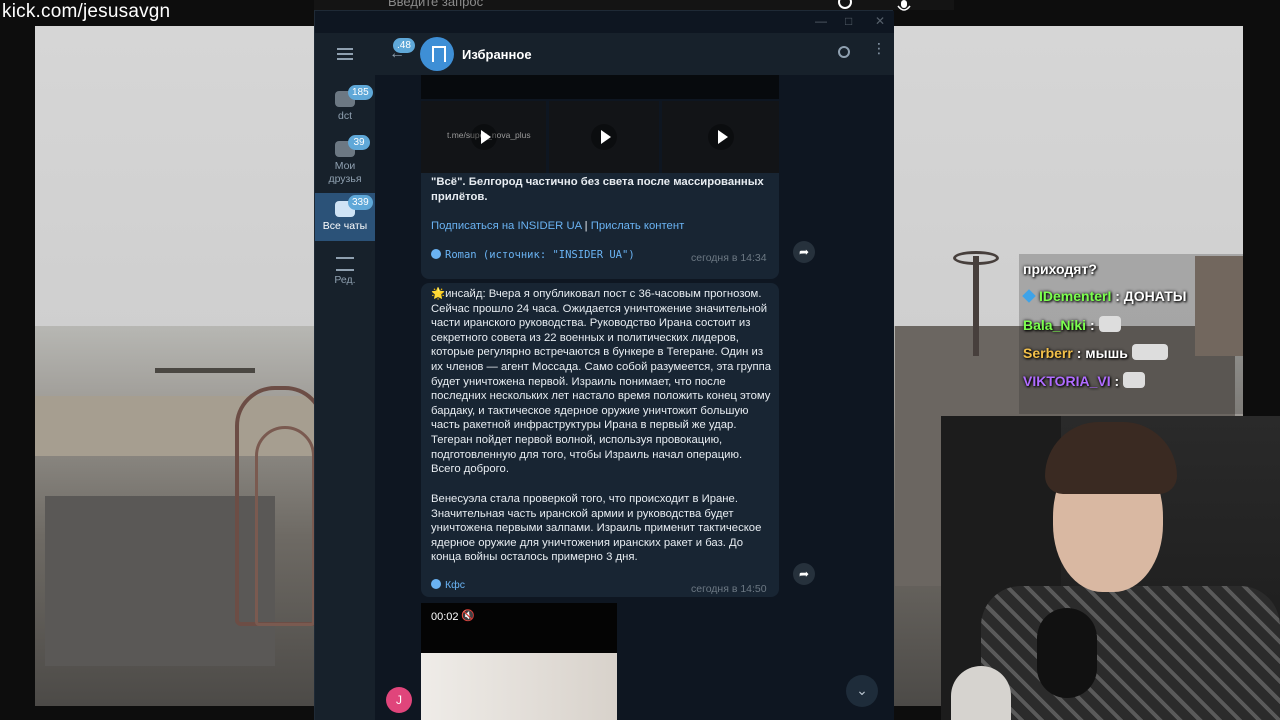 This screenshot has height=720, width=1280. I want to click on chat-title: Избранное, so click(497, 54).